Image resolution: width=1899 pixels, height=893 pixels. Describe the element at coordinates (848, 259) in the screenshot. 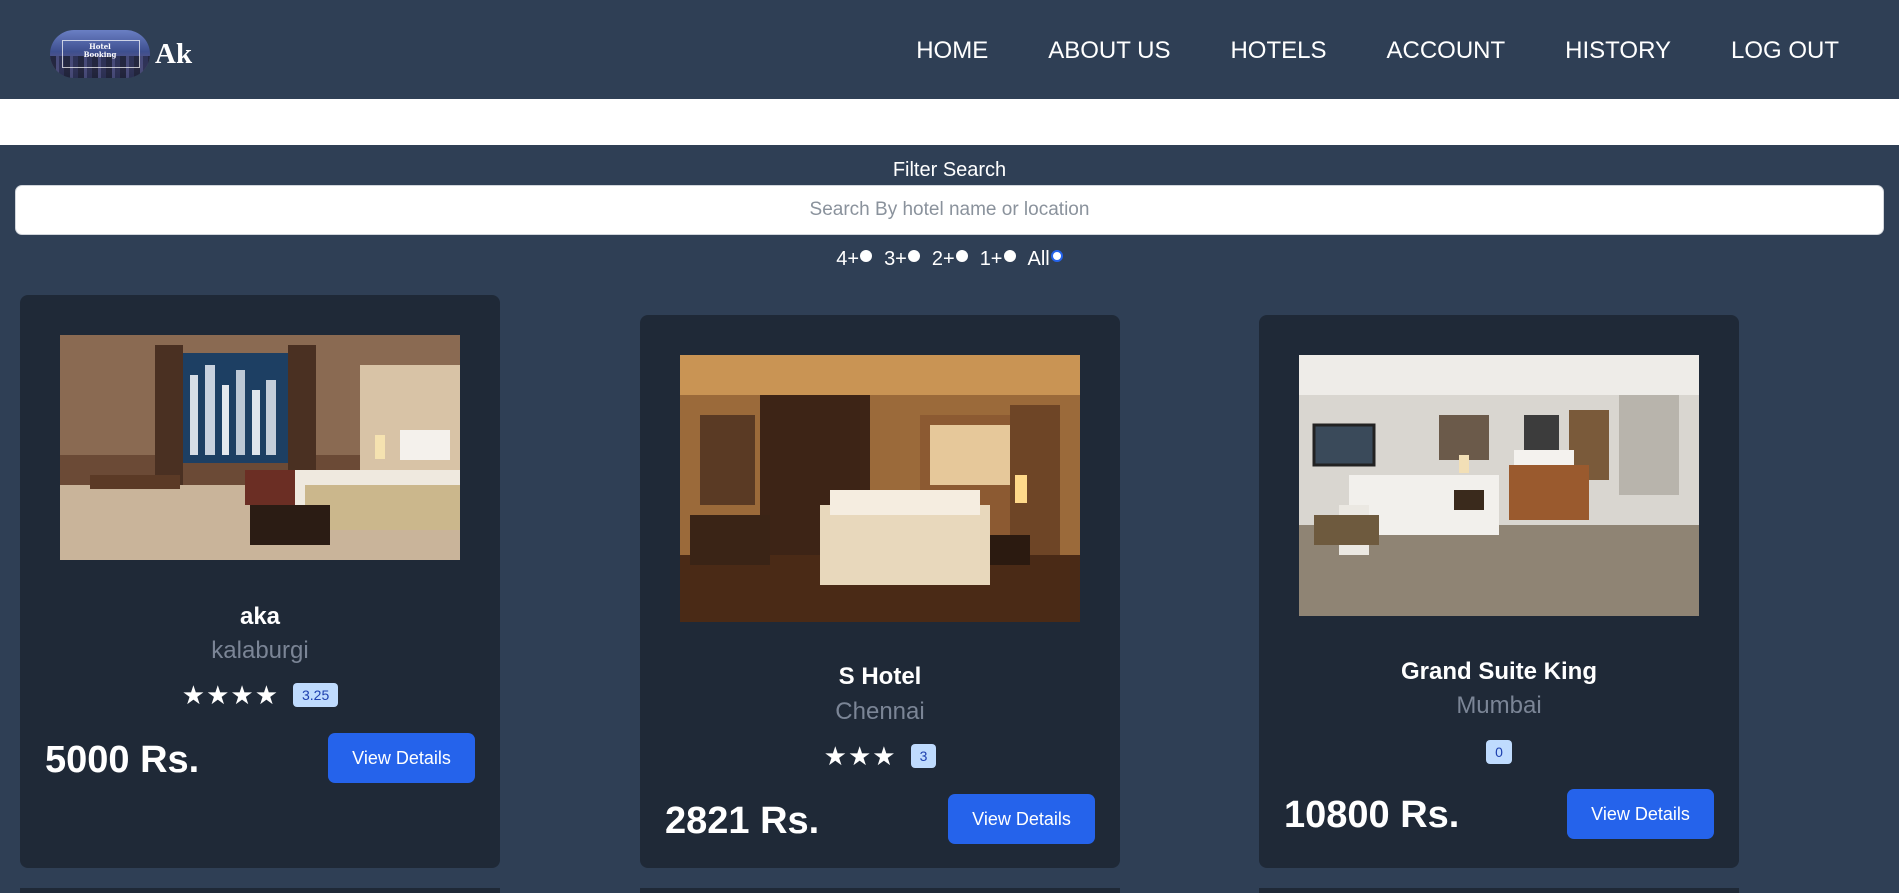

I see `rating-option-label: 4+` at that location.